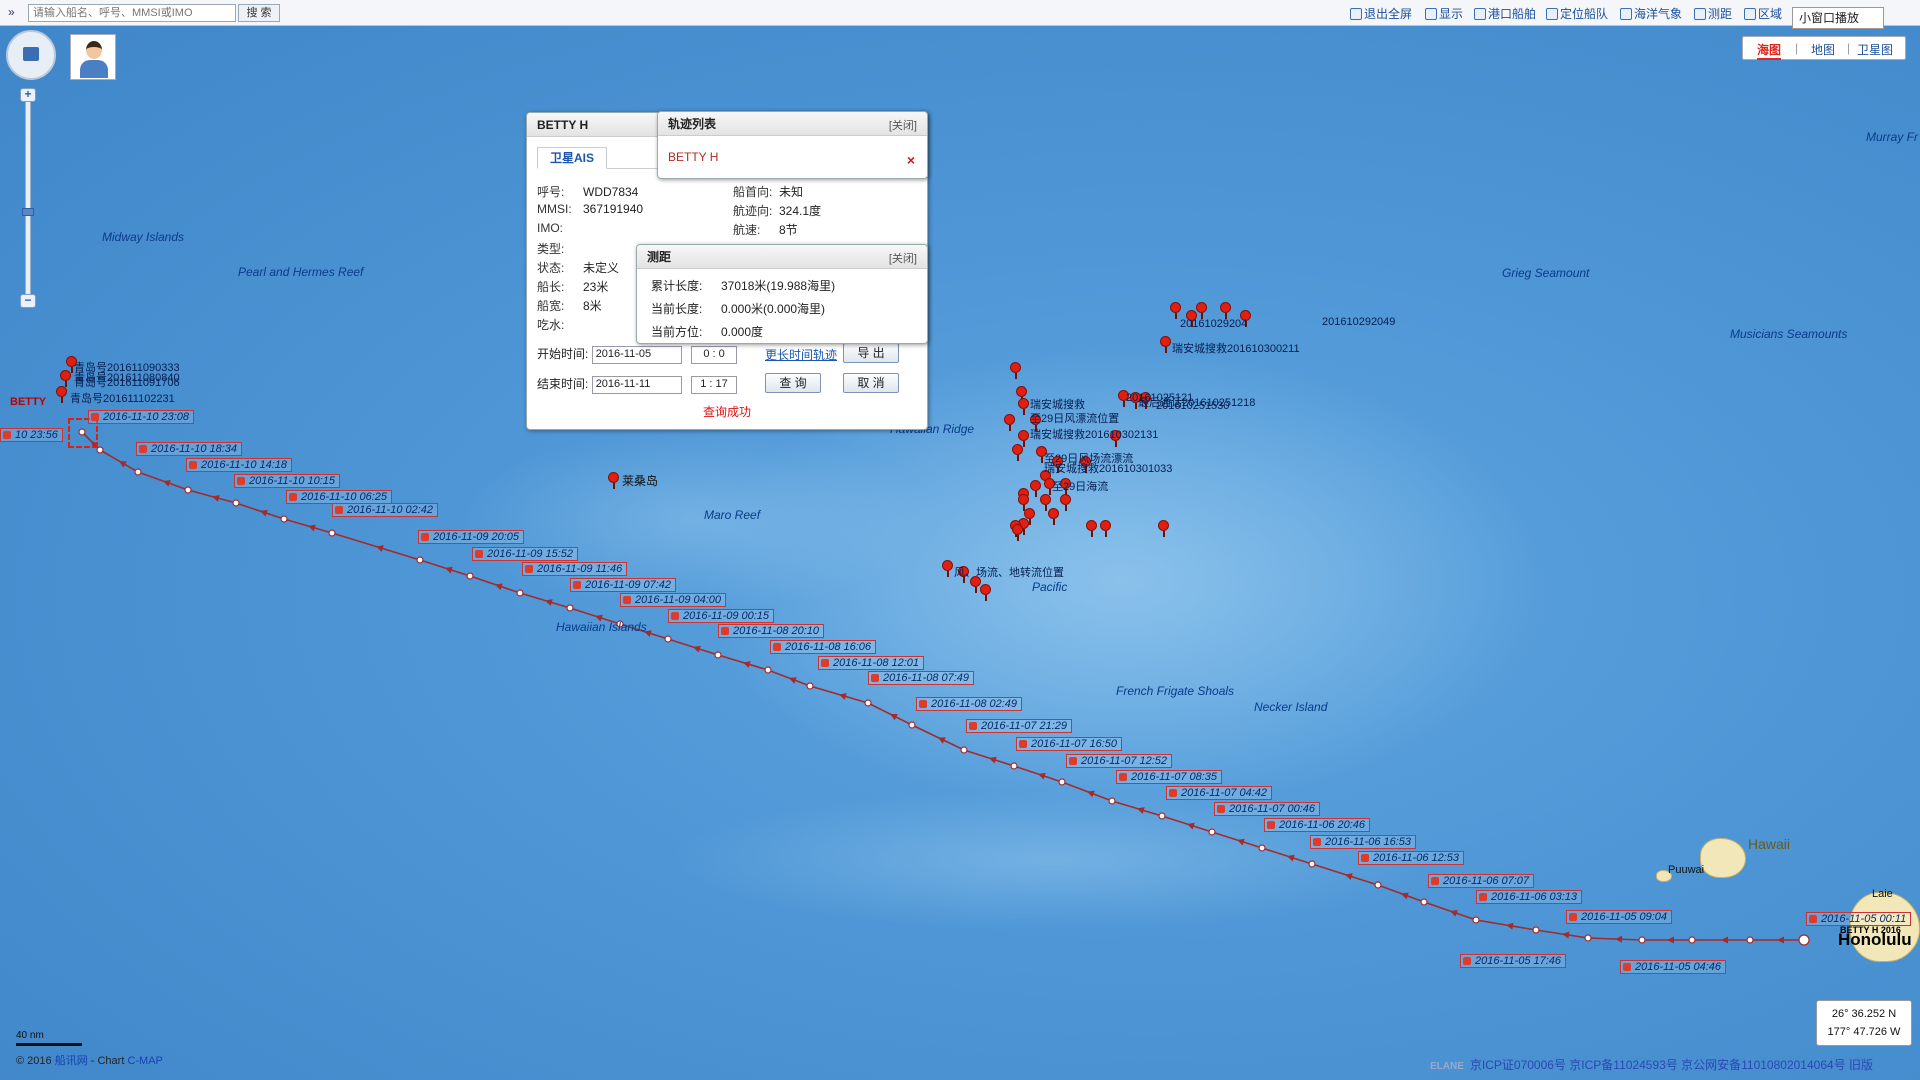 This screenshot has height=1080, width=1920. Describe the element at coordinates (1529, 897) in the screenshot. I see `track-time-tag: 2016-11-06 03:13` at that location.